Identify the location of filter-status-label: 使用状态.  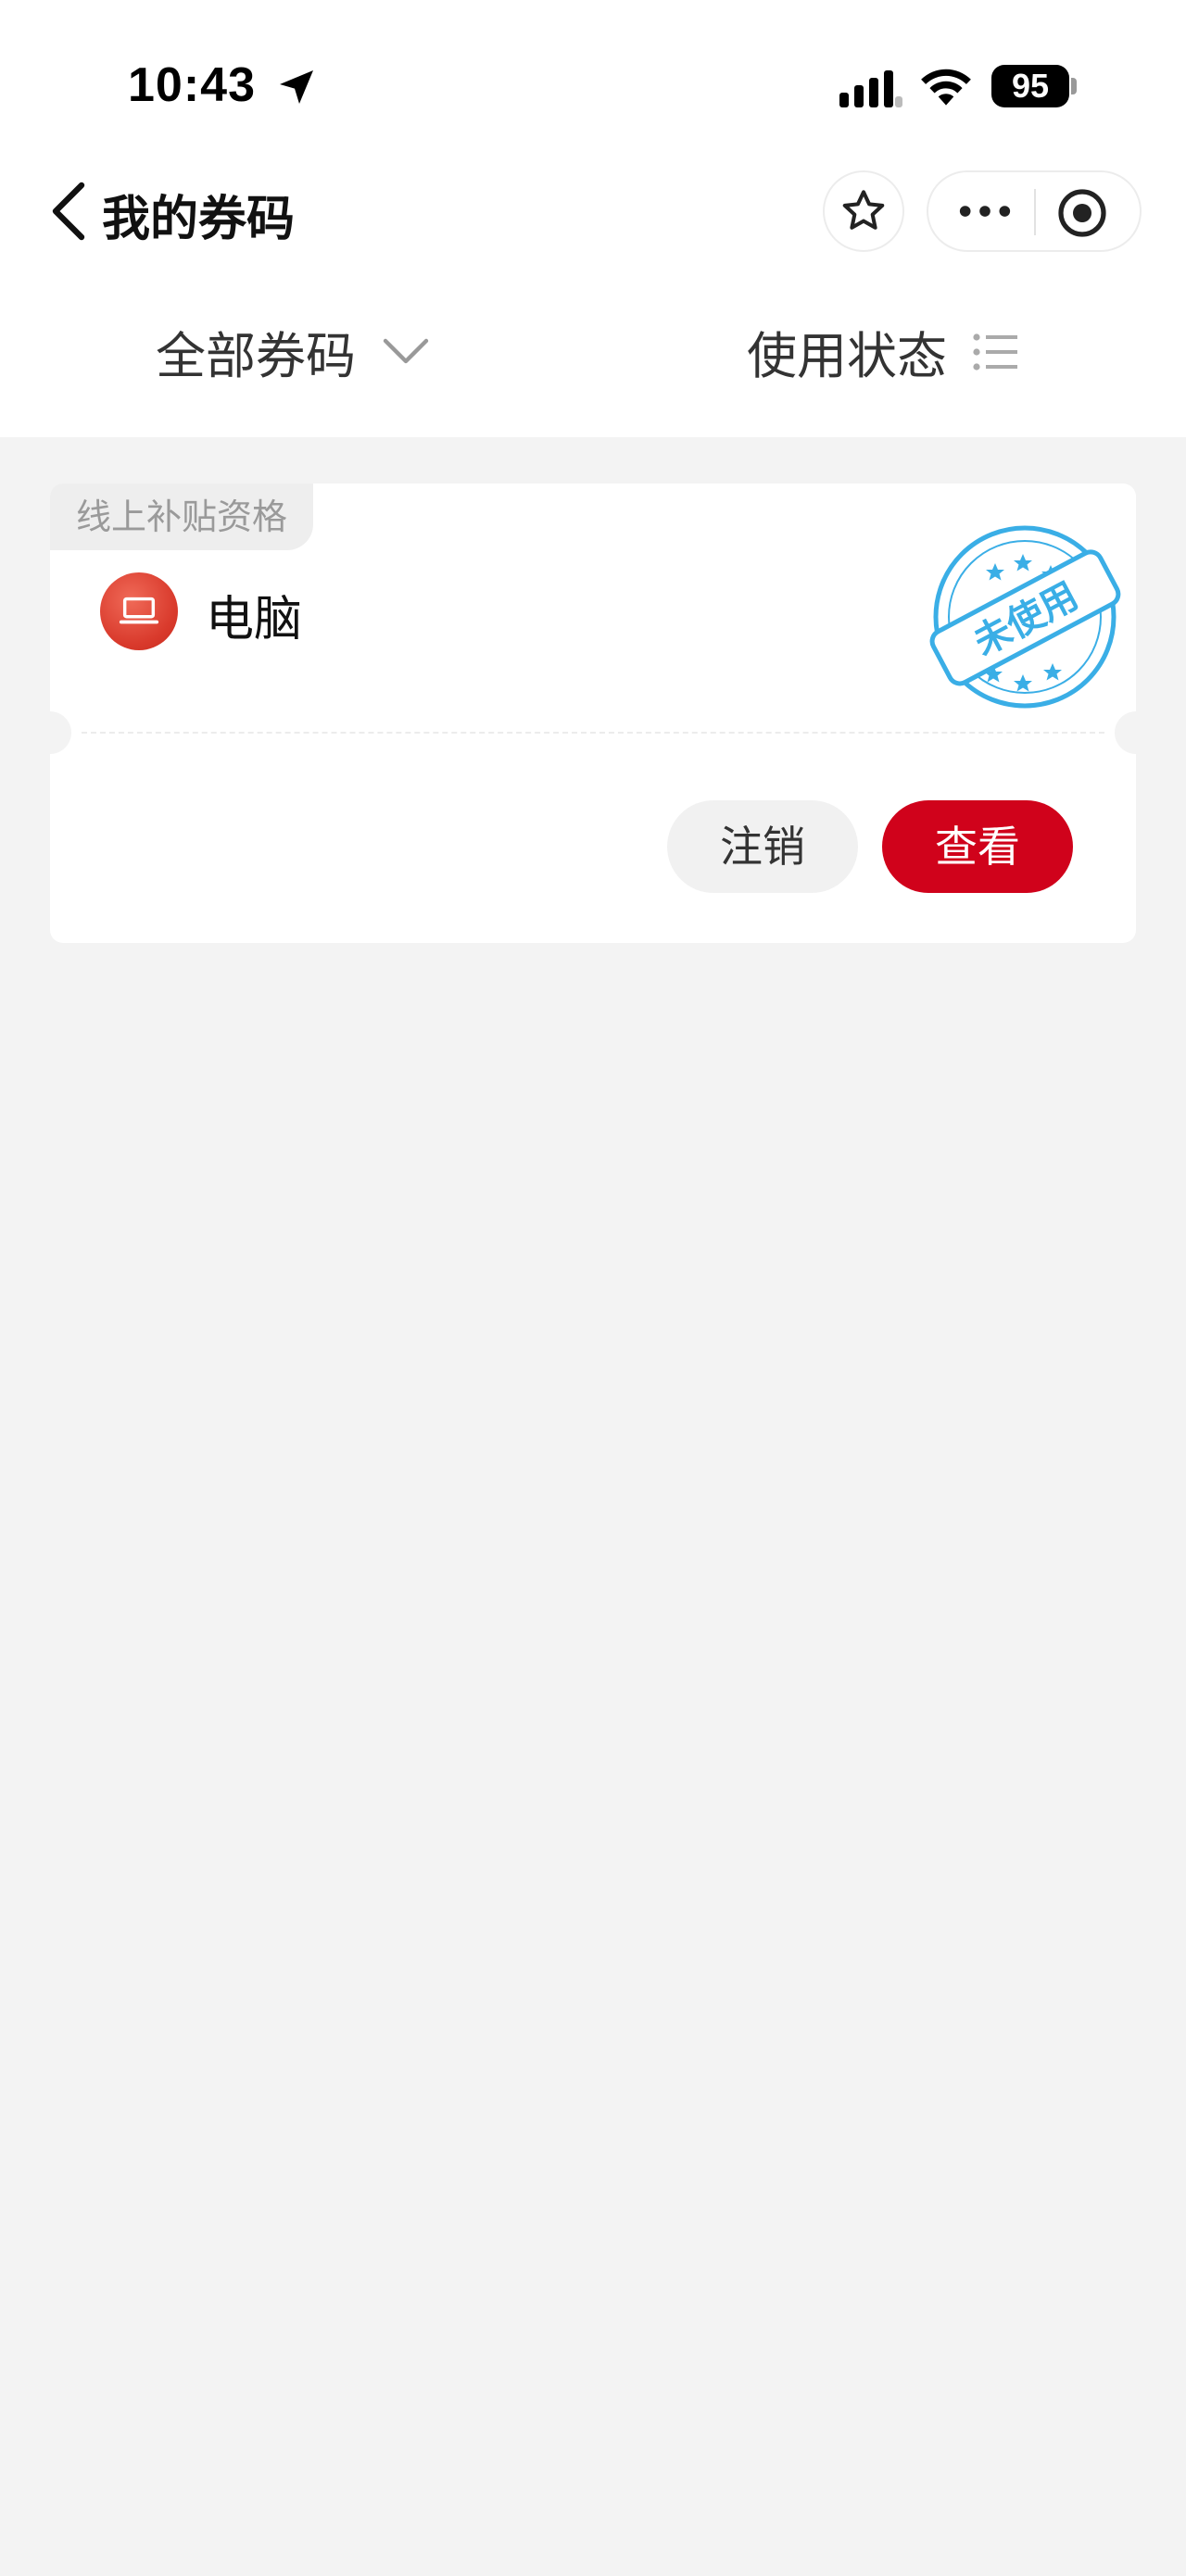
(847, 356).